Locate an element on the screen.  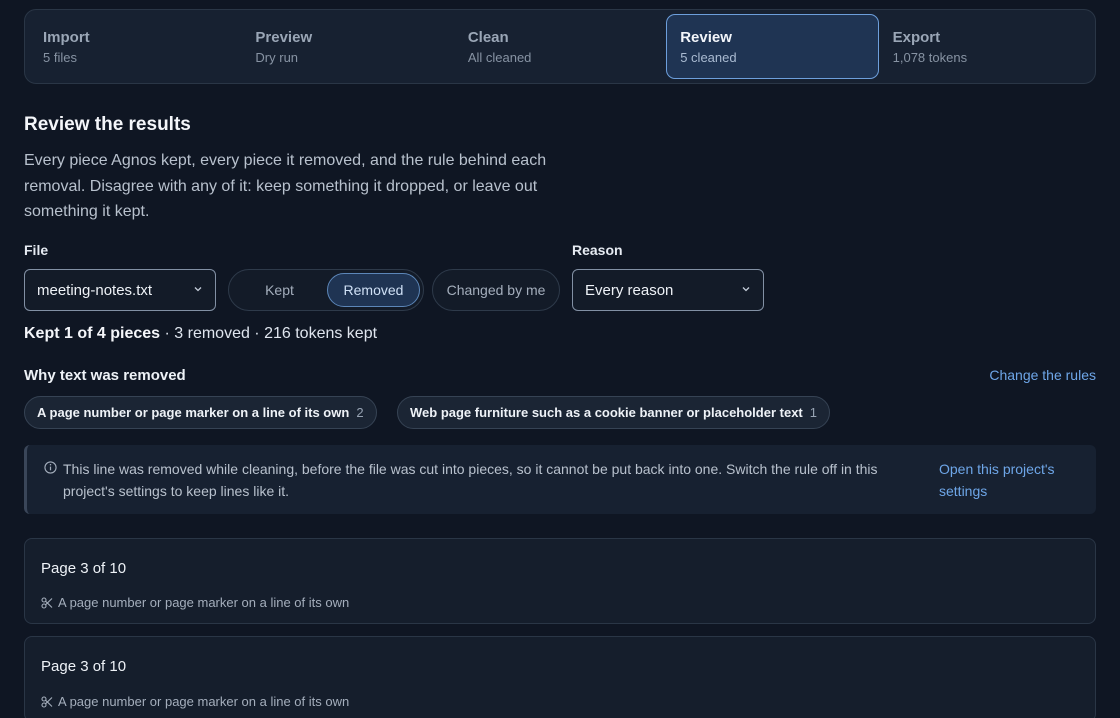
step-title: Import is located at coordinates (66, 37).